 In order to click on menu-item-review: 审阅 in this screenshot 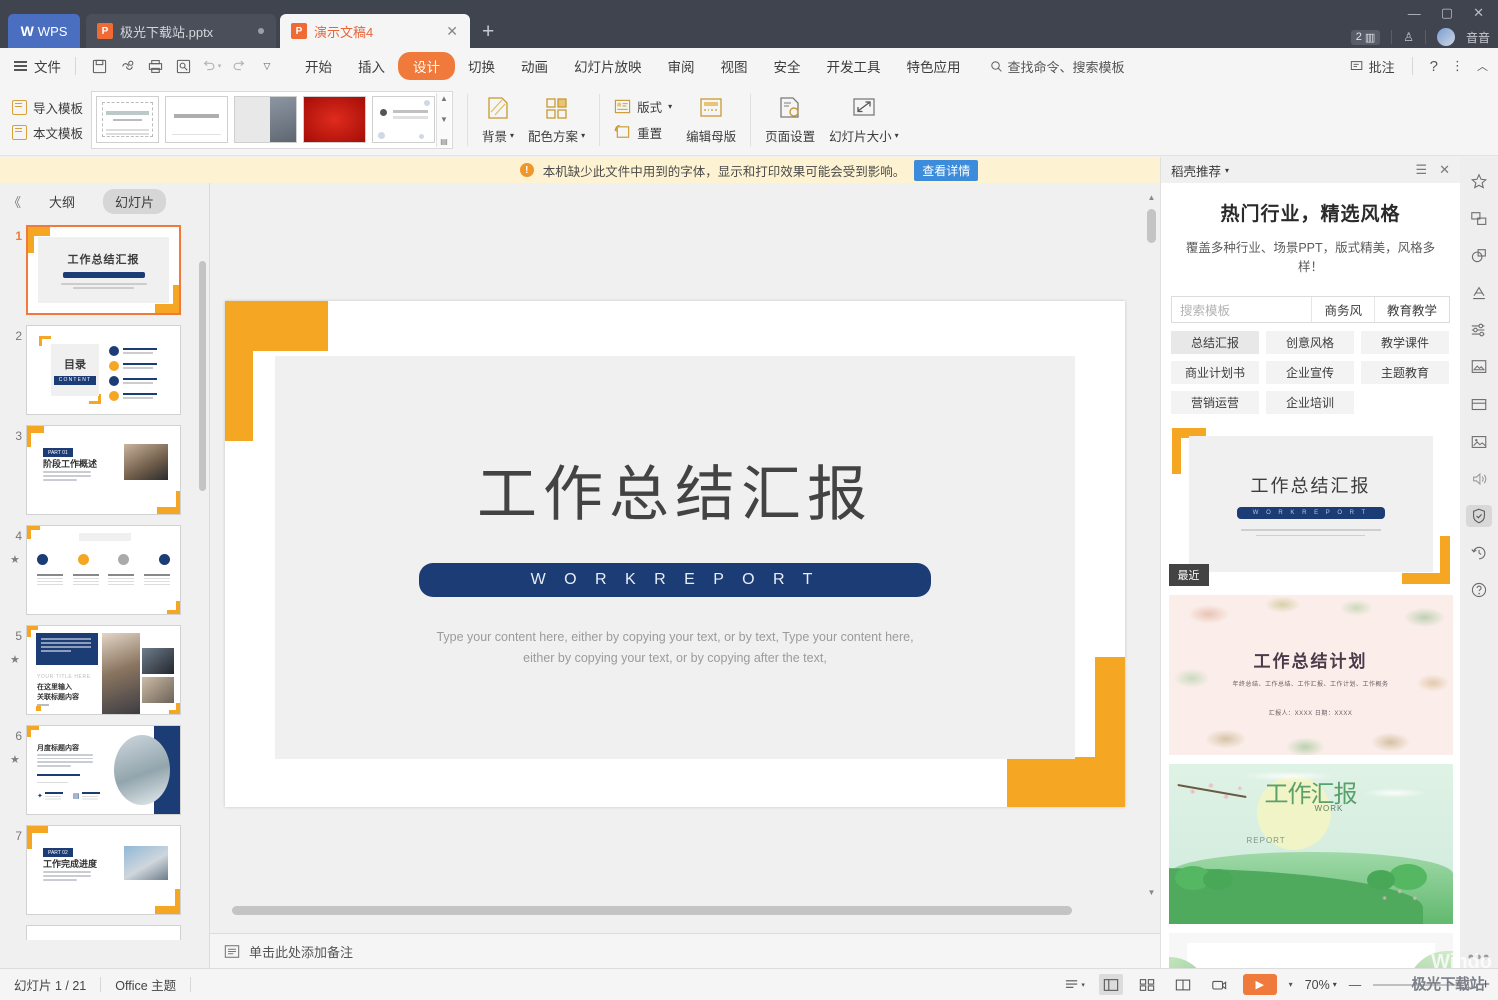, I will do `click(681, 66)`.